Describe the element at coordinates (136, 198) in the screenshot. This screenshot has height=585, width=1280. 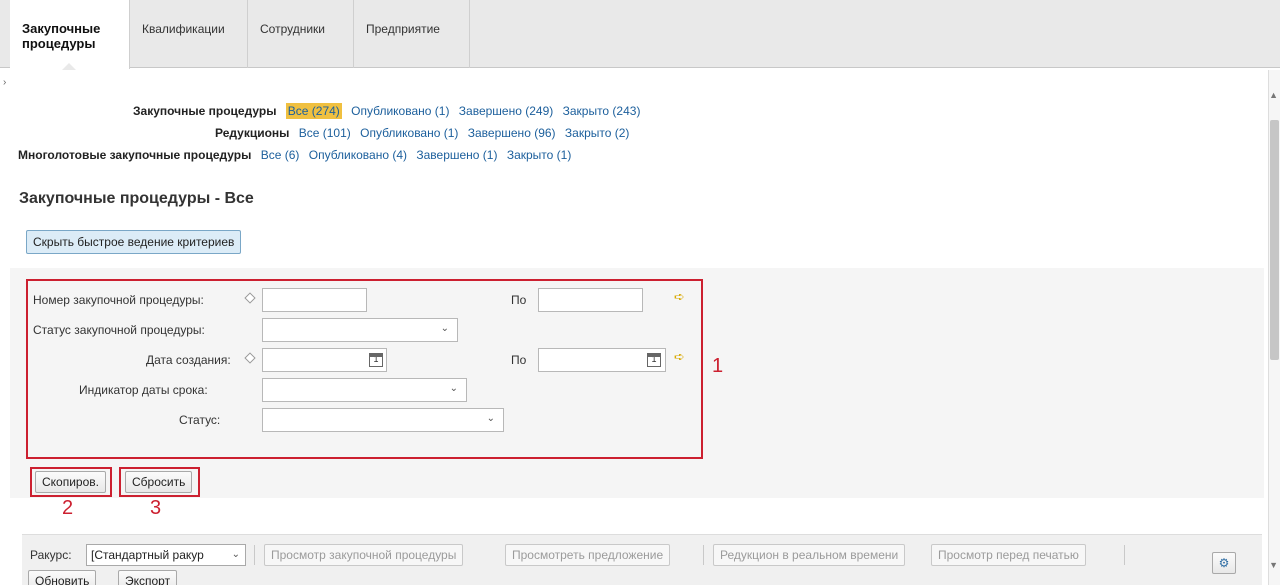
I see `page-title: Закупочные процедуры - Все` at that location.